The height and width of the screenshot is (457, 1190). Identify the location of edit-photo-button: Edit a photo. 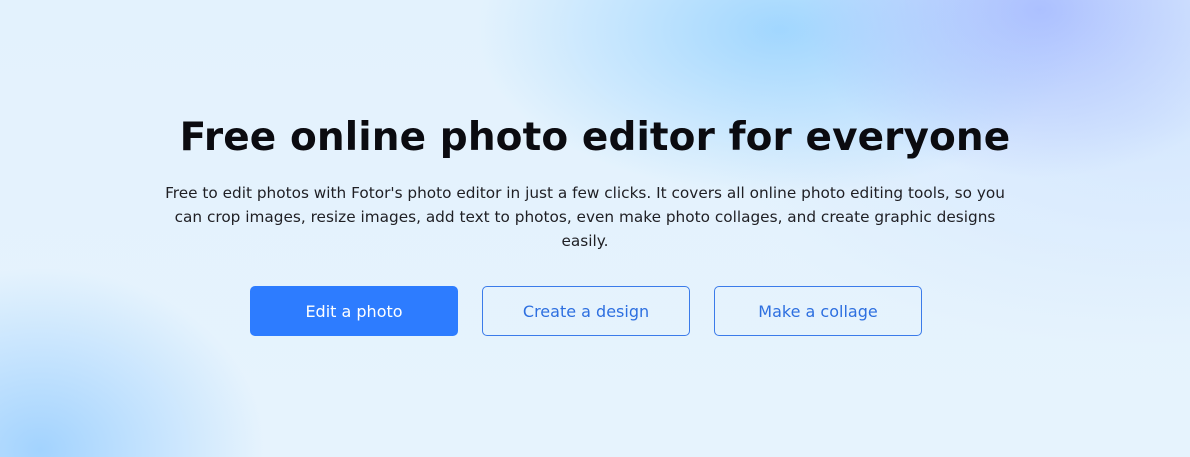
(354, 311).